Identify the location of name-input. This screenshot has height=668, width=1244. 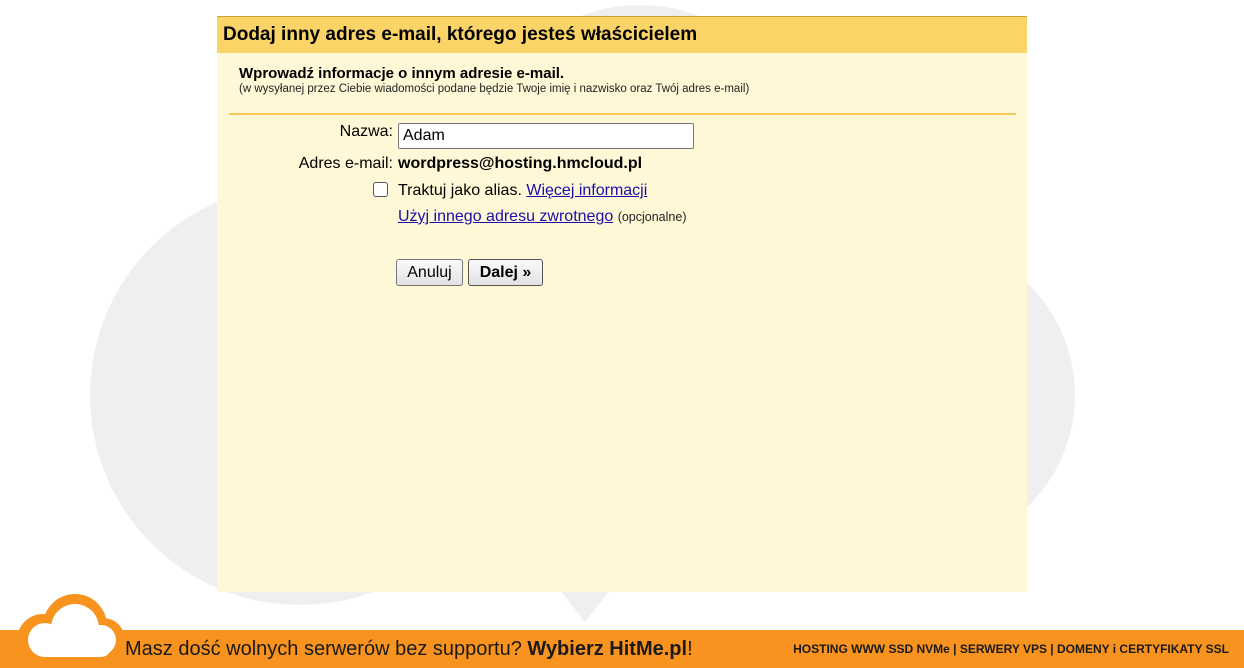
(546, 136).